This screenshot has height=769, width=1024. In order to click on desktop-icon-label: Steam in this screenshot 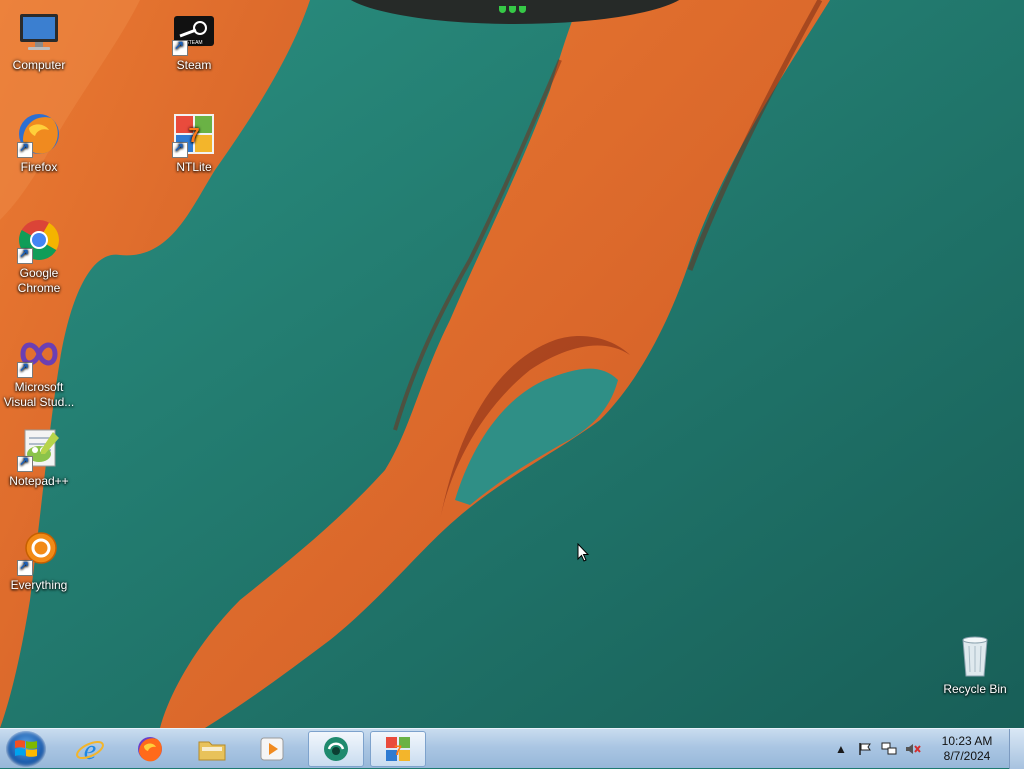, I will do `click(194, 65)`.